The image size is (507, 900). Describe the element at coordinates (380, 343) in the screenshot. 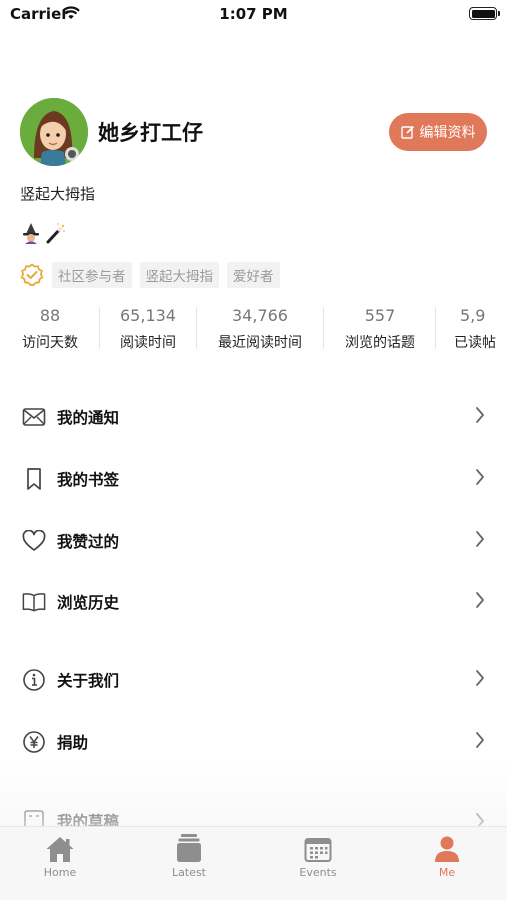

I see `stat-label: 浏览的话题` at that location.